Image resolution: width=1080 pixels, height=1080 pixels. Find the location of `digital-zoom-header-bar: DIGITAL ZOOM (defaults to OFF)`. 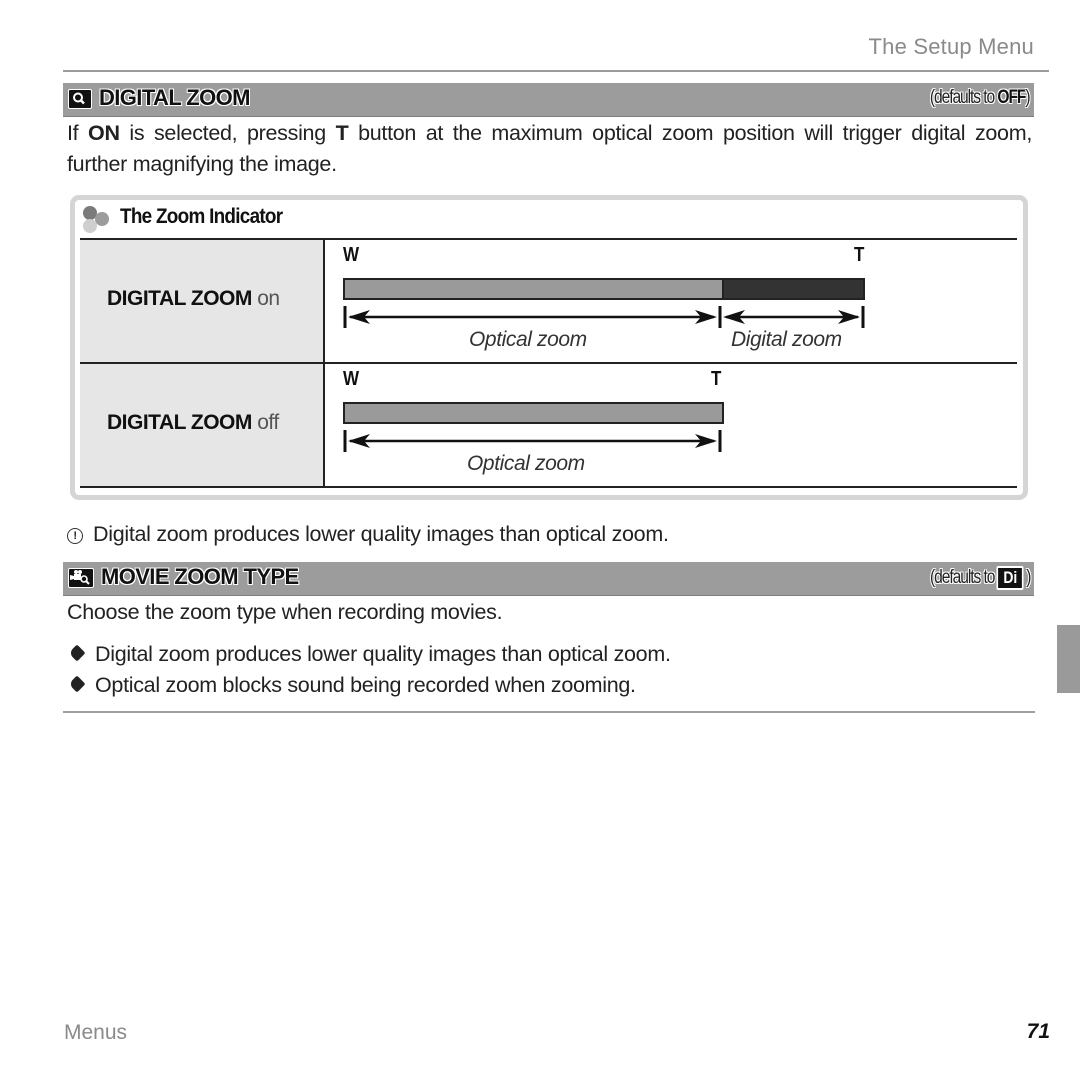

digital-zoom-header-bar: DIGITAL ZOOM (defaults to OFF) is located at coordinates (548, 100).